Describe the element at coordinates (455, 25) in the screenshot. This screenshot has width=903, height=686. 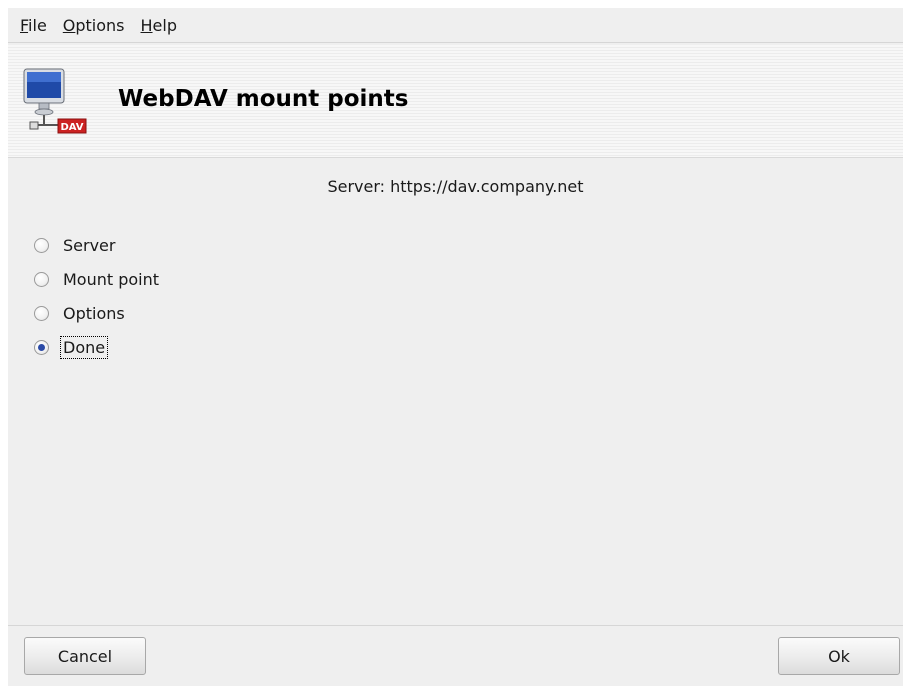
I see `menubar: File Options Help` at that location.